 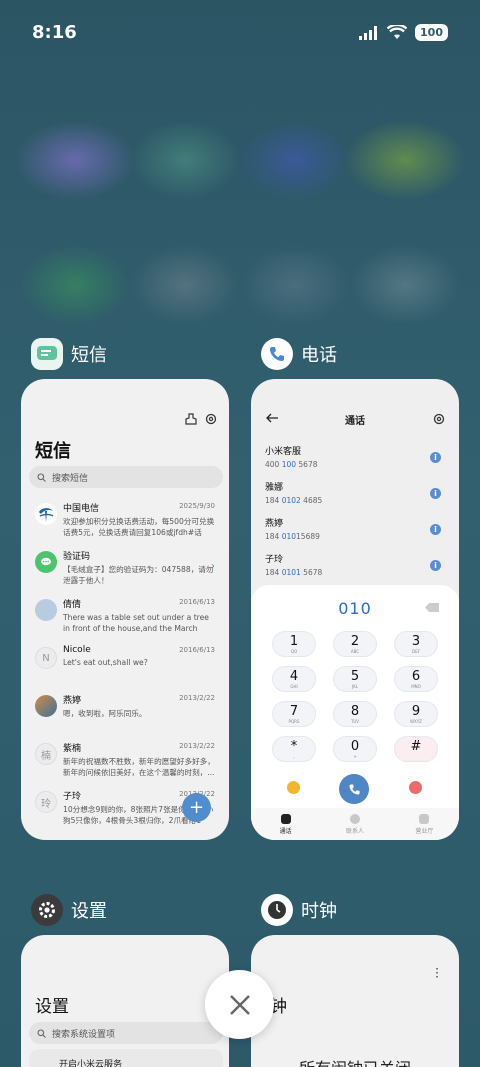 What do you see at coordinates (294, 644) in the screenshot?
I see `key-1: 1 QO` at bounding box center [294, 644].